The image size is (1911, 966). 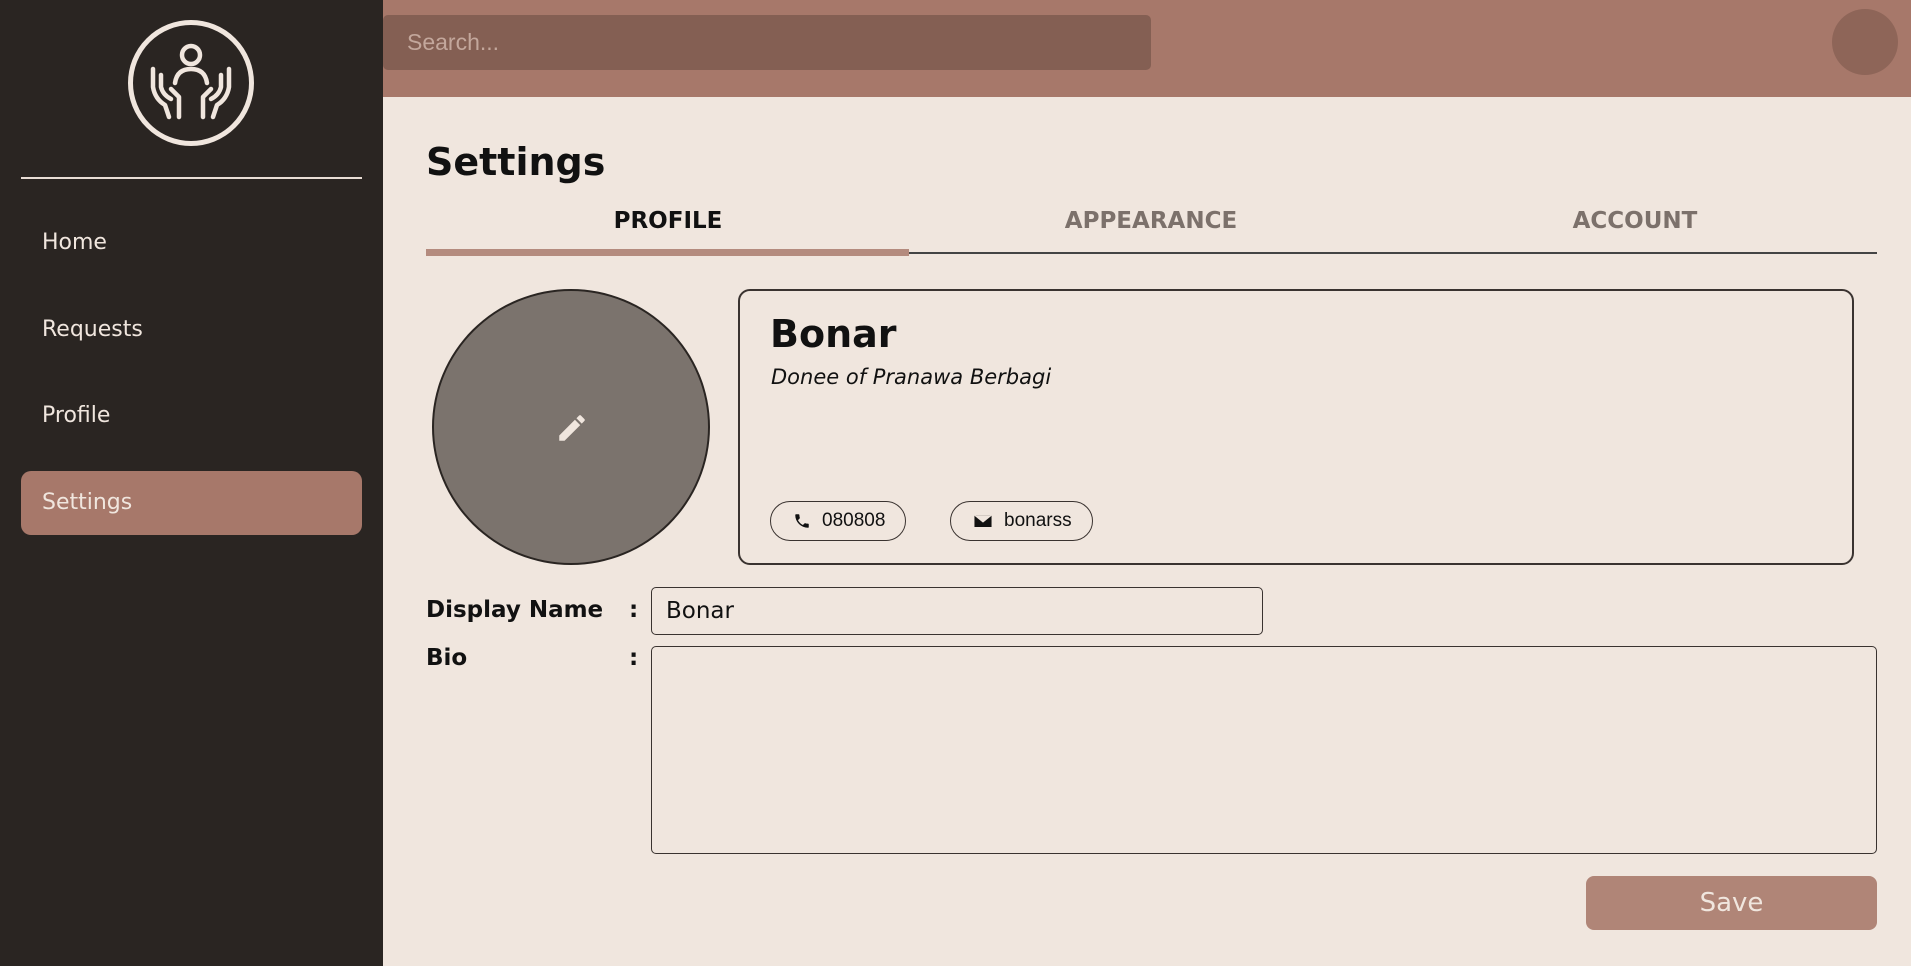 I want to click on sidebar-item-profile: Profile, so click(x=191, y=416).